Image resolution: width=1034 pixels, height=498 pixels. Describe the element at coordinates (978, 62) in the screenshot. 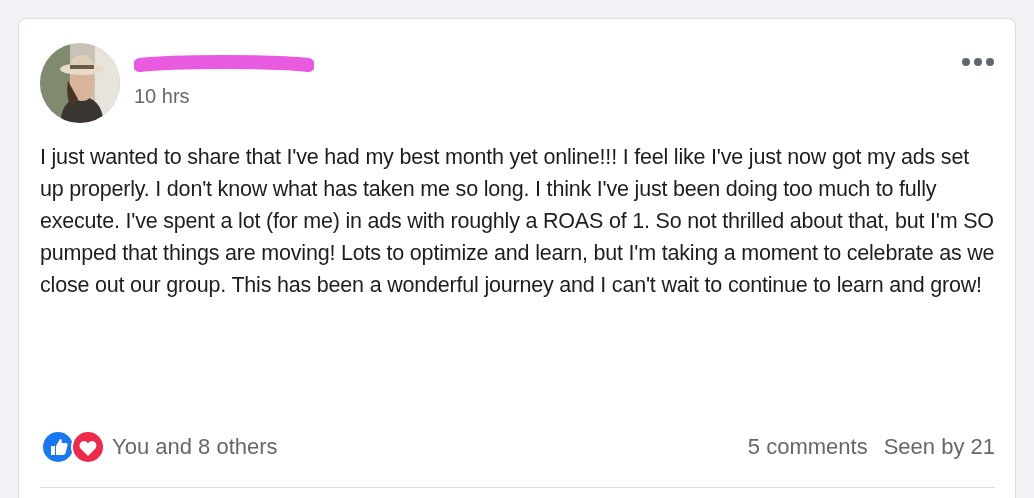

I see `more-options-icon` at that location.